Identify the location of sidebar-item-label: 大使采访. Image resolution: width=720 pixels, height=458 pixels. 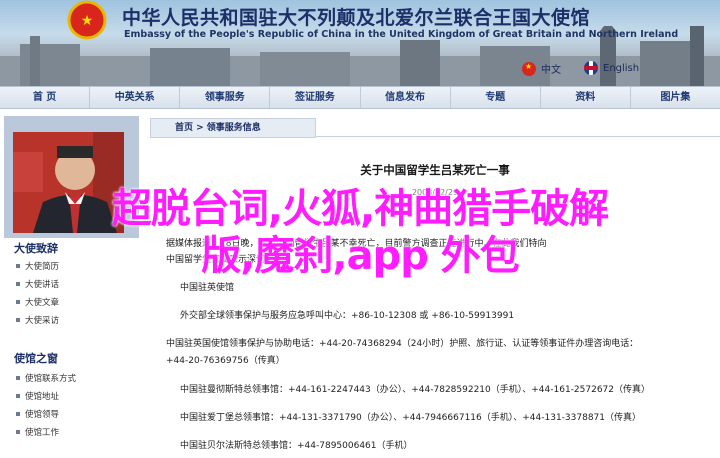
(42, 321).